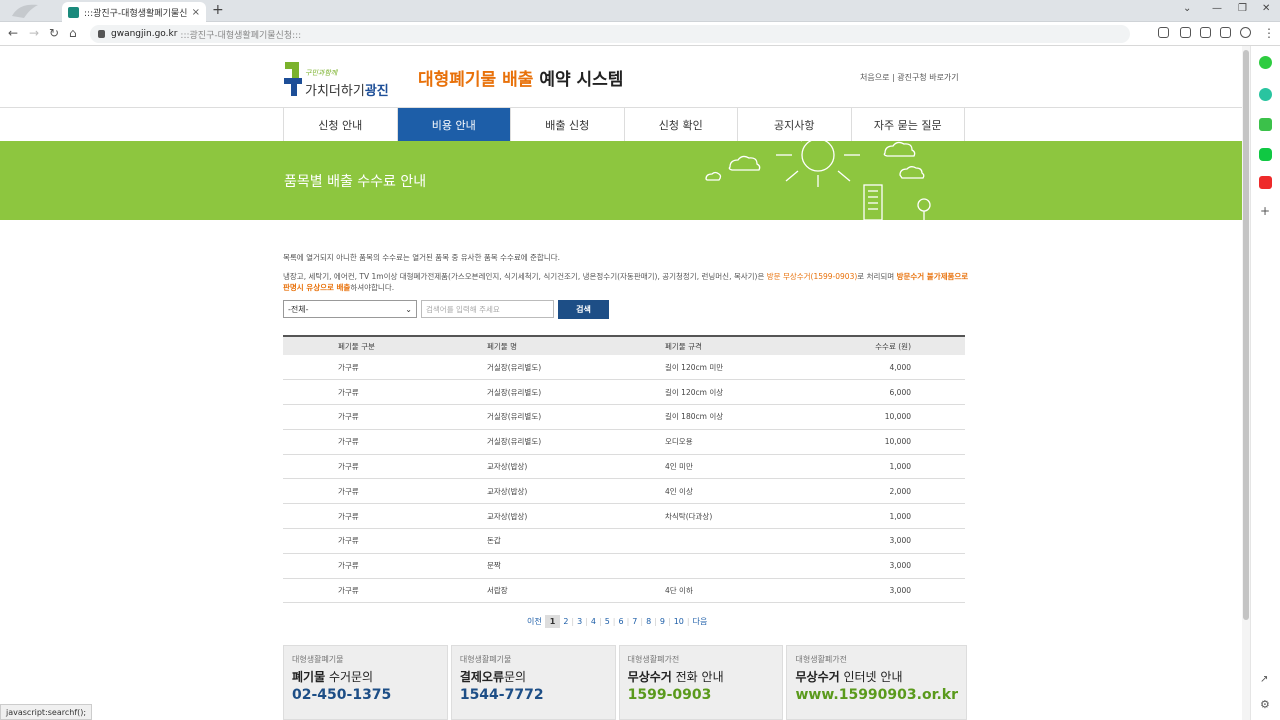  What do you see at coordinates (1205, 32) in the screenshot?
I see `screenshot-icon` at bounding box center [1205, 32].